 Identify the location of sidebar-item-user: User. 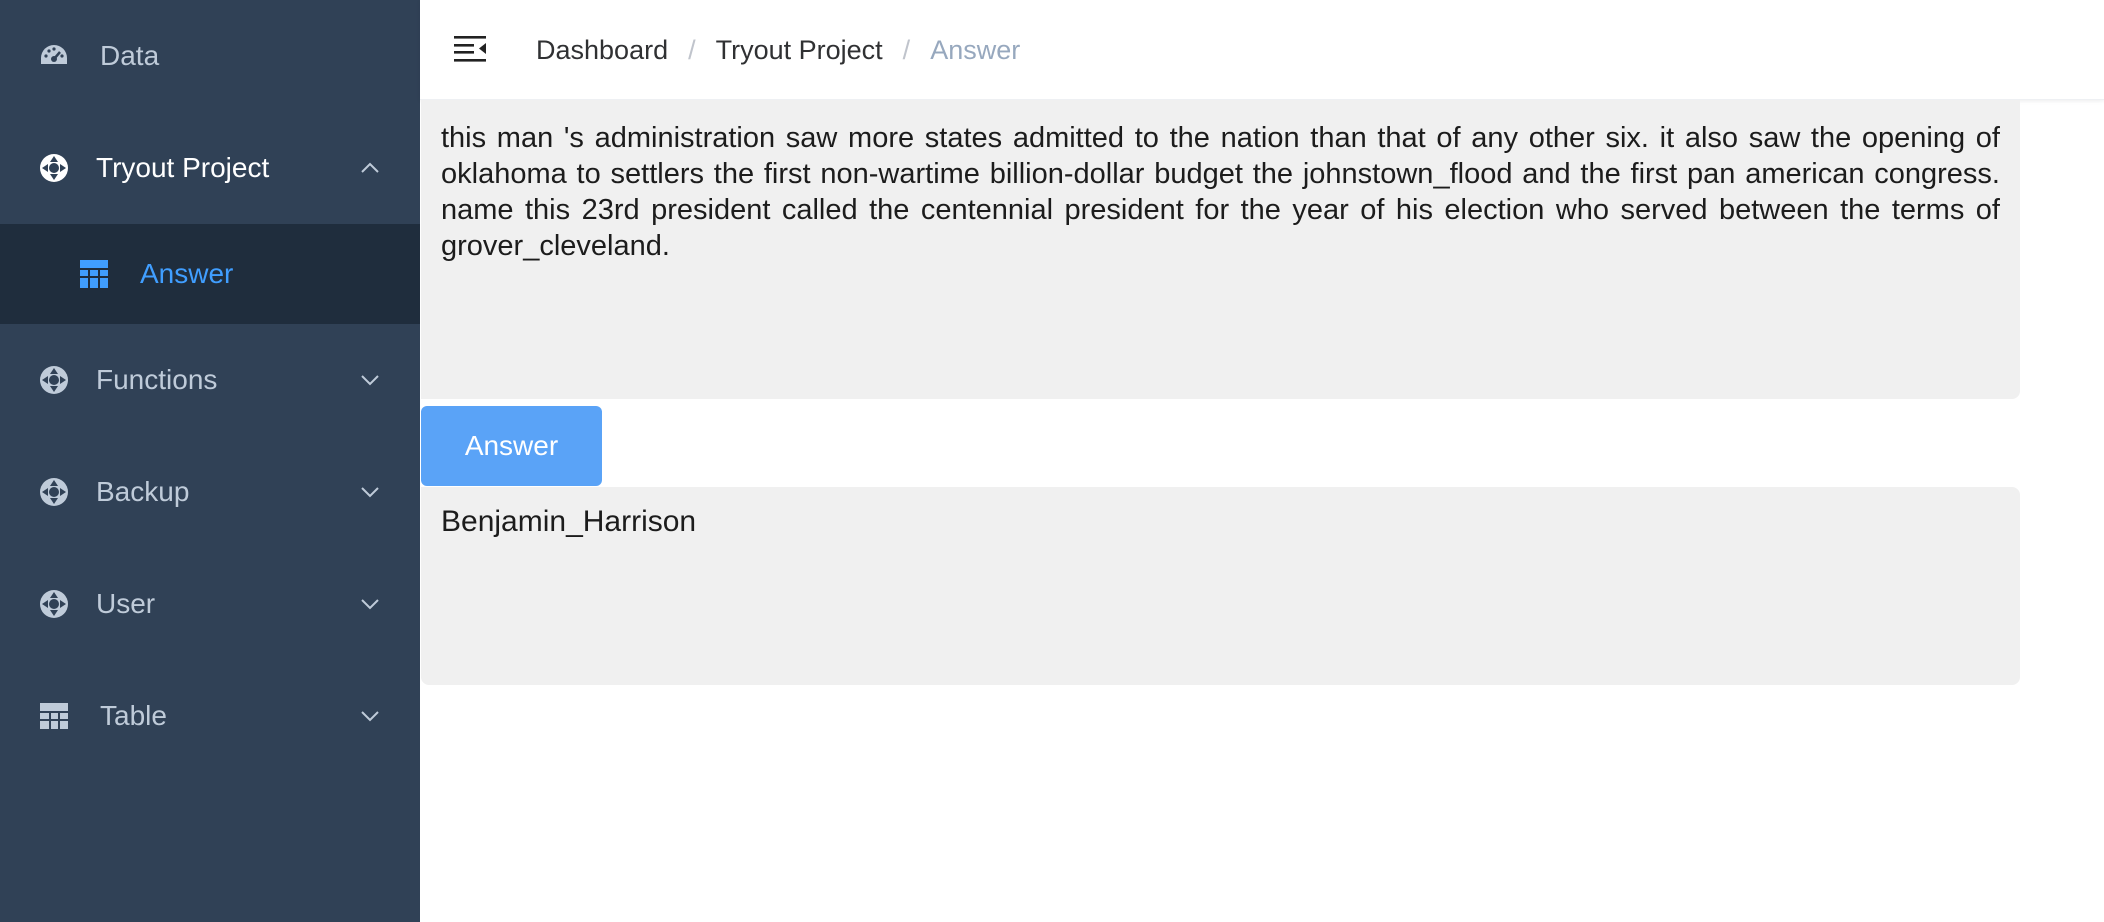
(210, 604).